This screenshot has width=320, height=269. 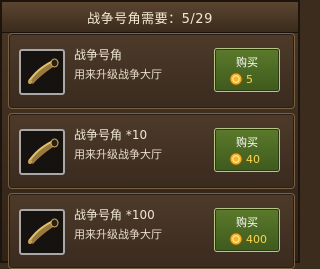 What do you see at coordinates (249, 79) in the screenshot?
I see `price-amount: 5` at bounding box center [249, 79].